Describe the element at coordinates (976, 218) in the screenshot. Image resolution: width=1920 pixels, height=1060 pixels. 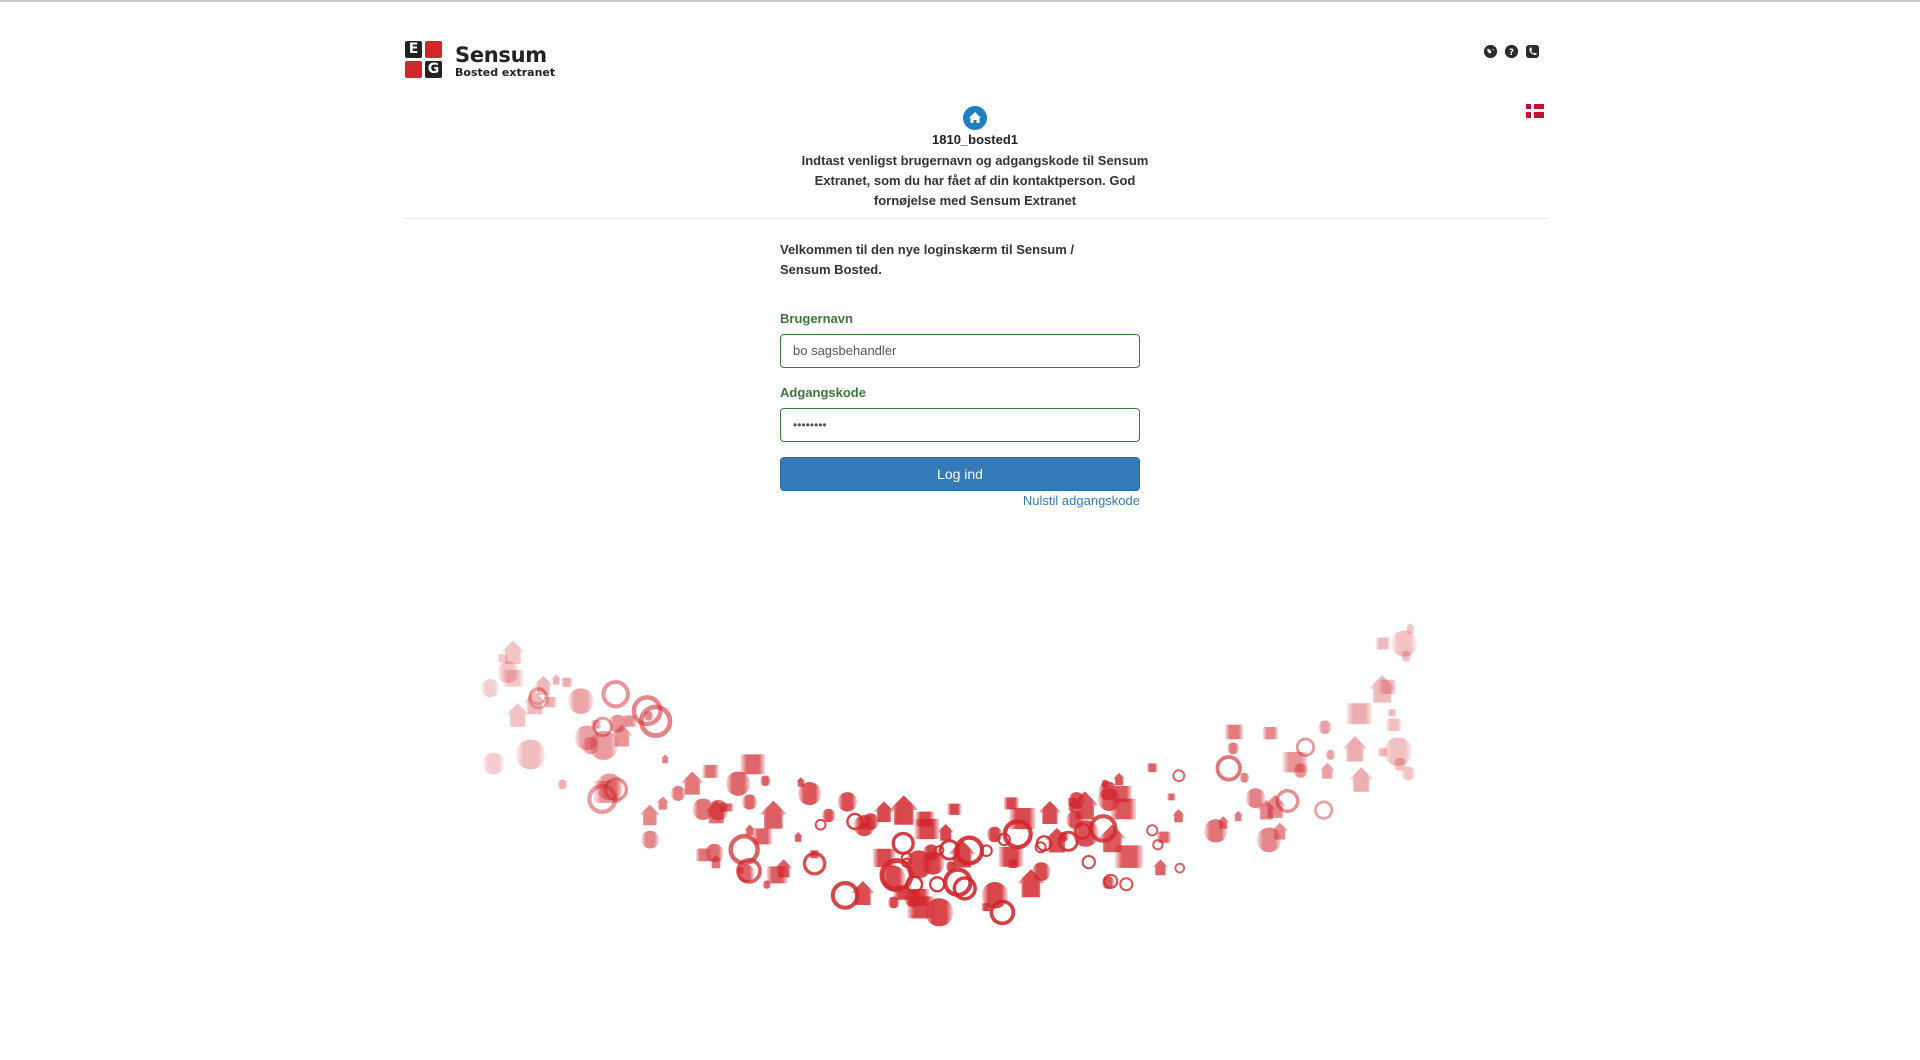
I see `header-divider` at that location.